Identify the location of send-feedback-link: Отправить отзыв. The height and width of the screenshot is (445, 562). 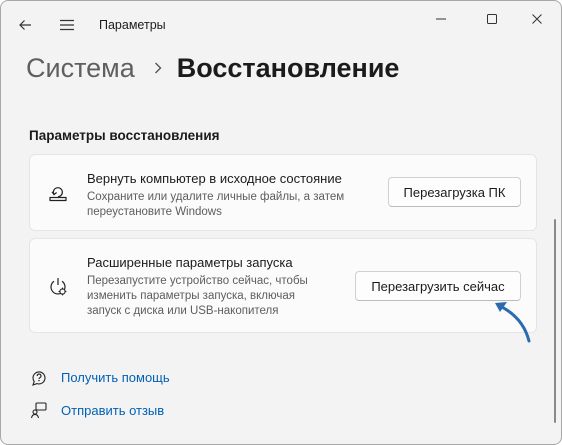
(129, 410).